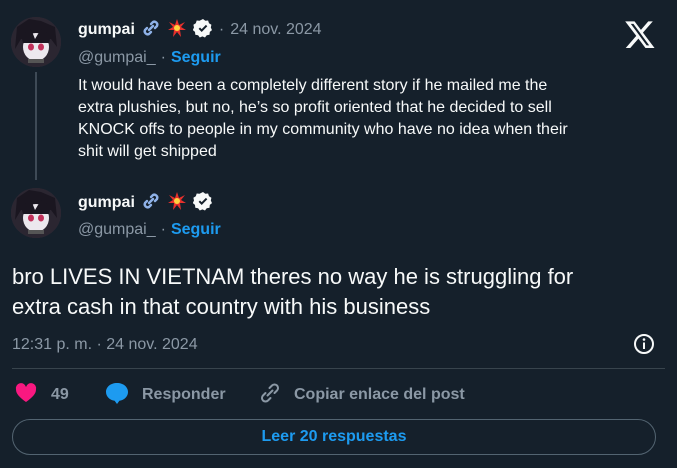 The height and width of the screenshot is (468, 677). I want to click on reply-button: Responder, so click(184, 395).